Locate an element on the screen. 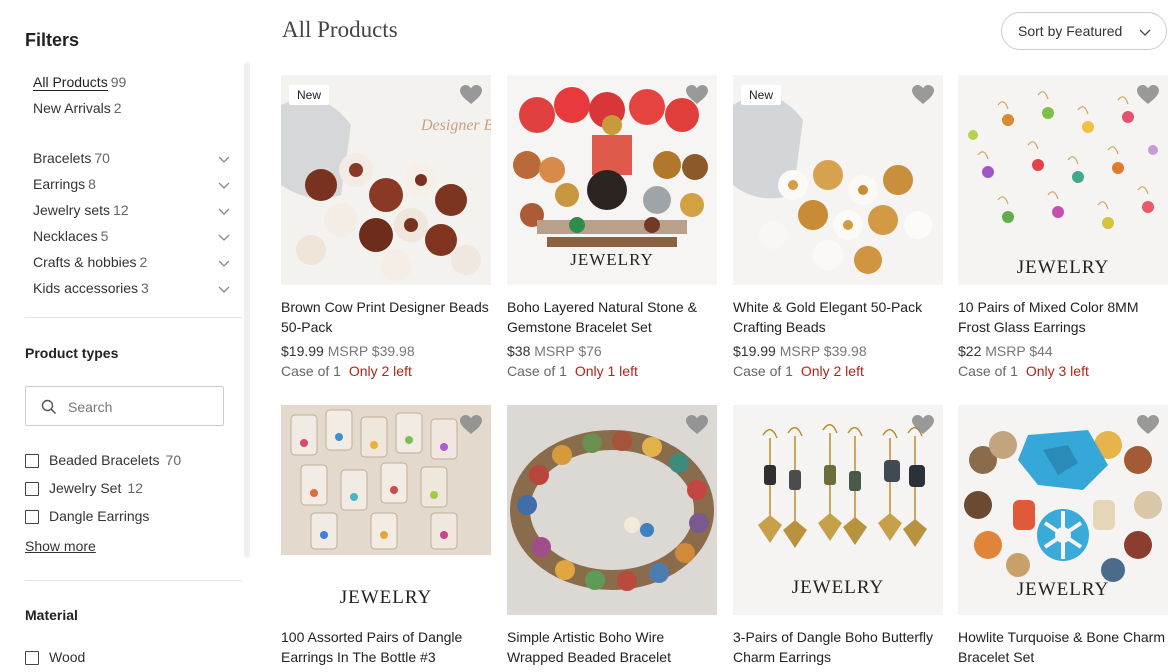 Image resolution: width=1173 pixels, height=672 pixels. sort-dropdown: Sort by Featured is located at coordinates (1084, 31).